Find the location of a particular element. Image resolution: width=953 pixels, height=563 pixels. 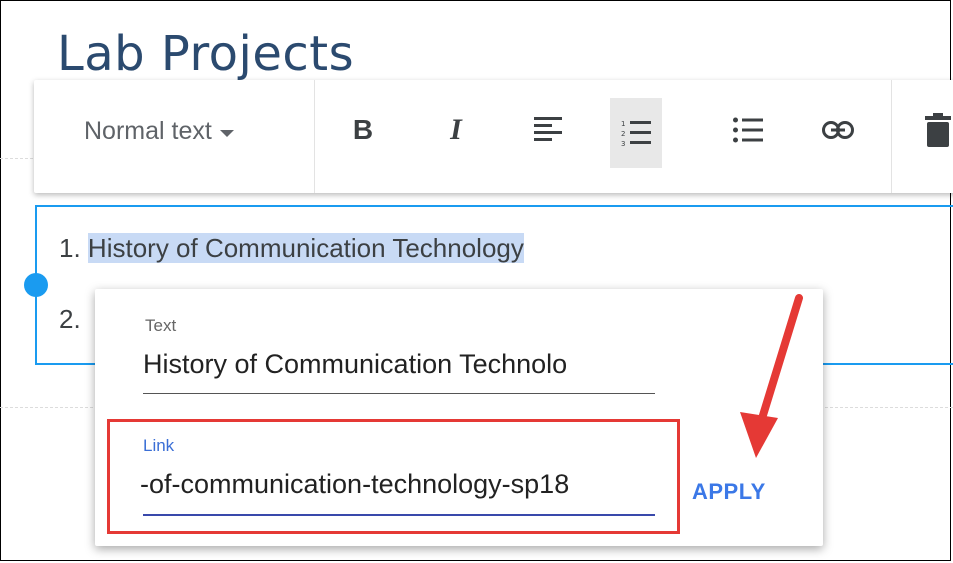

list-item-number: 1. is located at coordinates (70, 248).